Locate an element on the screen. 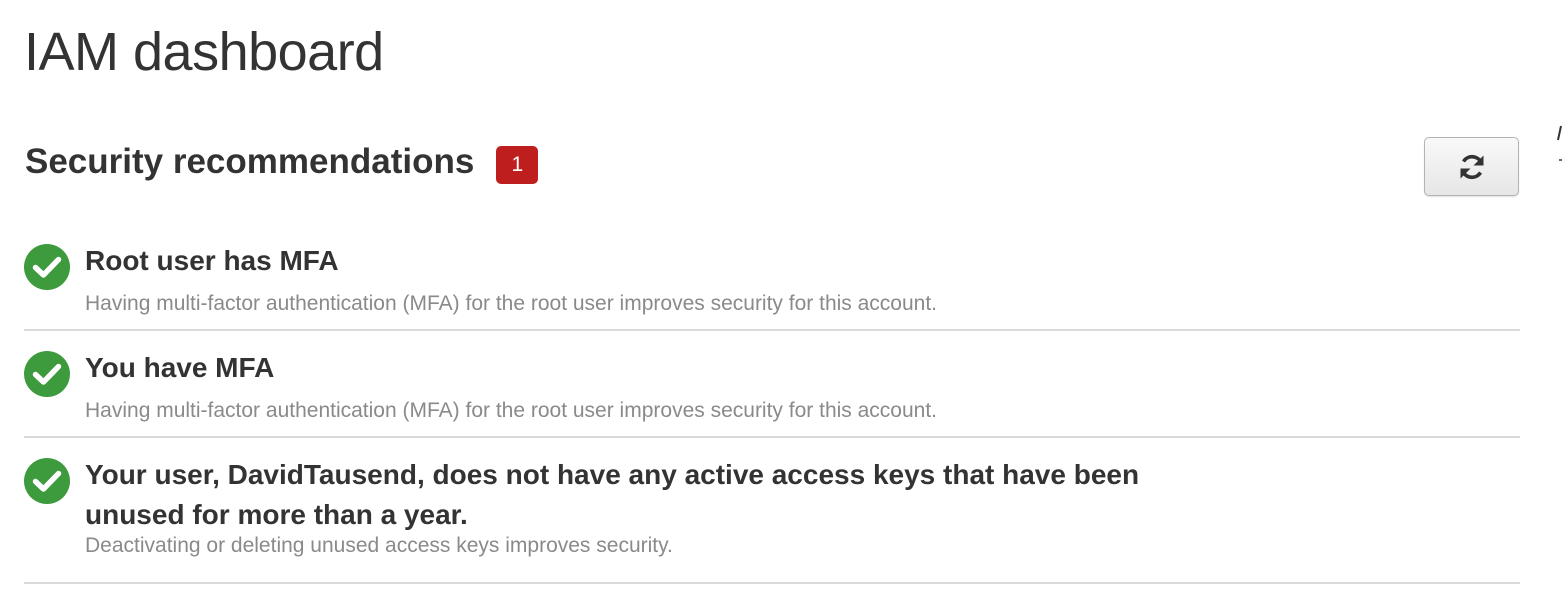 The height and width of the screenshot is (591, 1562). refresh-icon is located at coordinates (1471, 166).